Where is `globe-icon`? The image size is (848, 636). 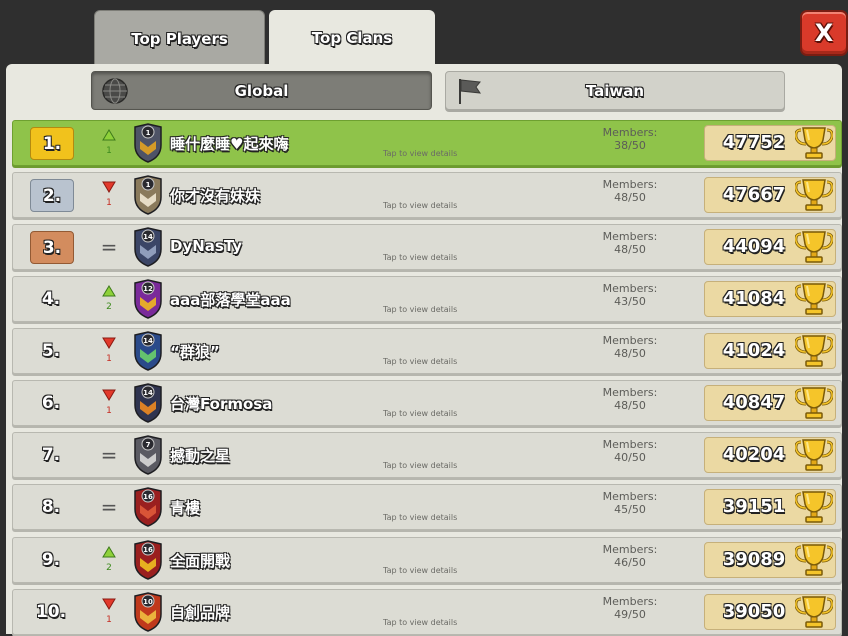
globe-icon is located at coordinates (115, 93).